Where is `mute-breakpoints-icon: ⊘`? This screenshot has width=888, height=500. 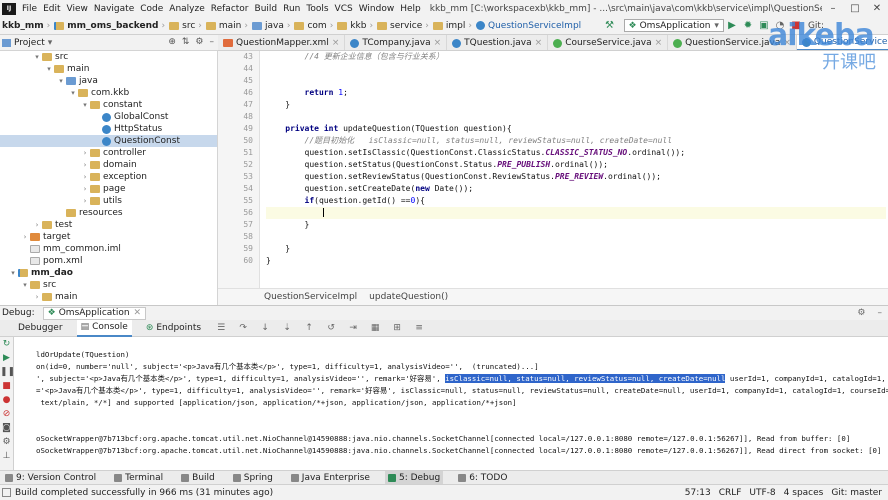
mute-breakpoints-icon: ⊘ is located at coordinates (6, 414).